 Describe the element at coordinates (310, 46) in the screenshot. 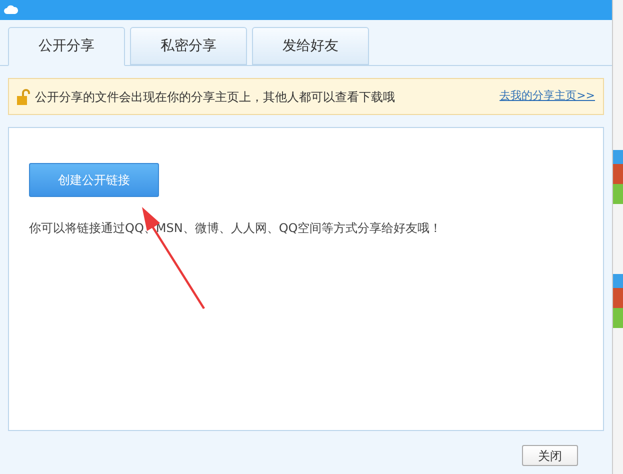

I see `tab: 发给好友` at that location.